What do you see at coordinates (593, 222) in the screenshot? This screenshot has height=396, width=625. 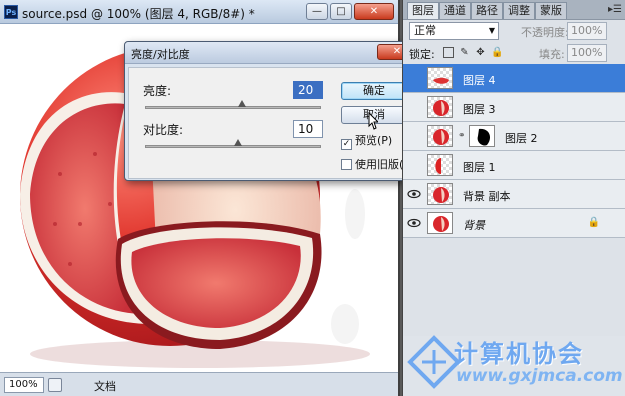 I see `layer-lock-icon: 🔒` at bounding box center [593, 222].